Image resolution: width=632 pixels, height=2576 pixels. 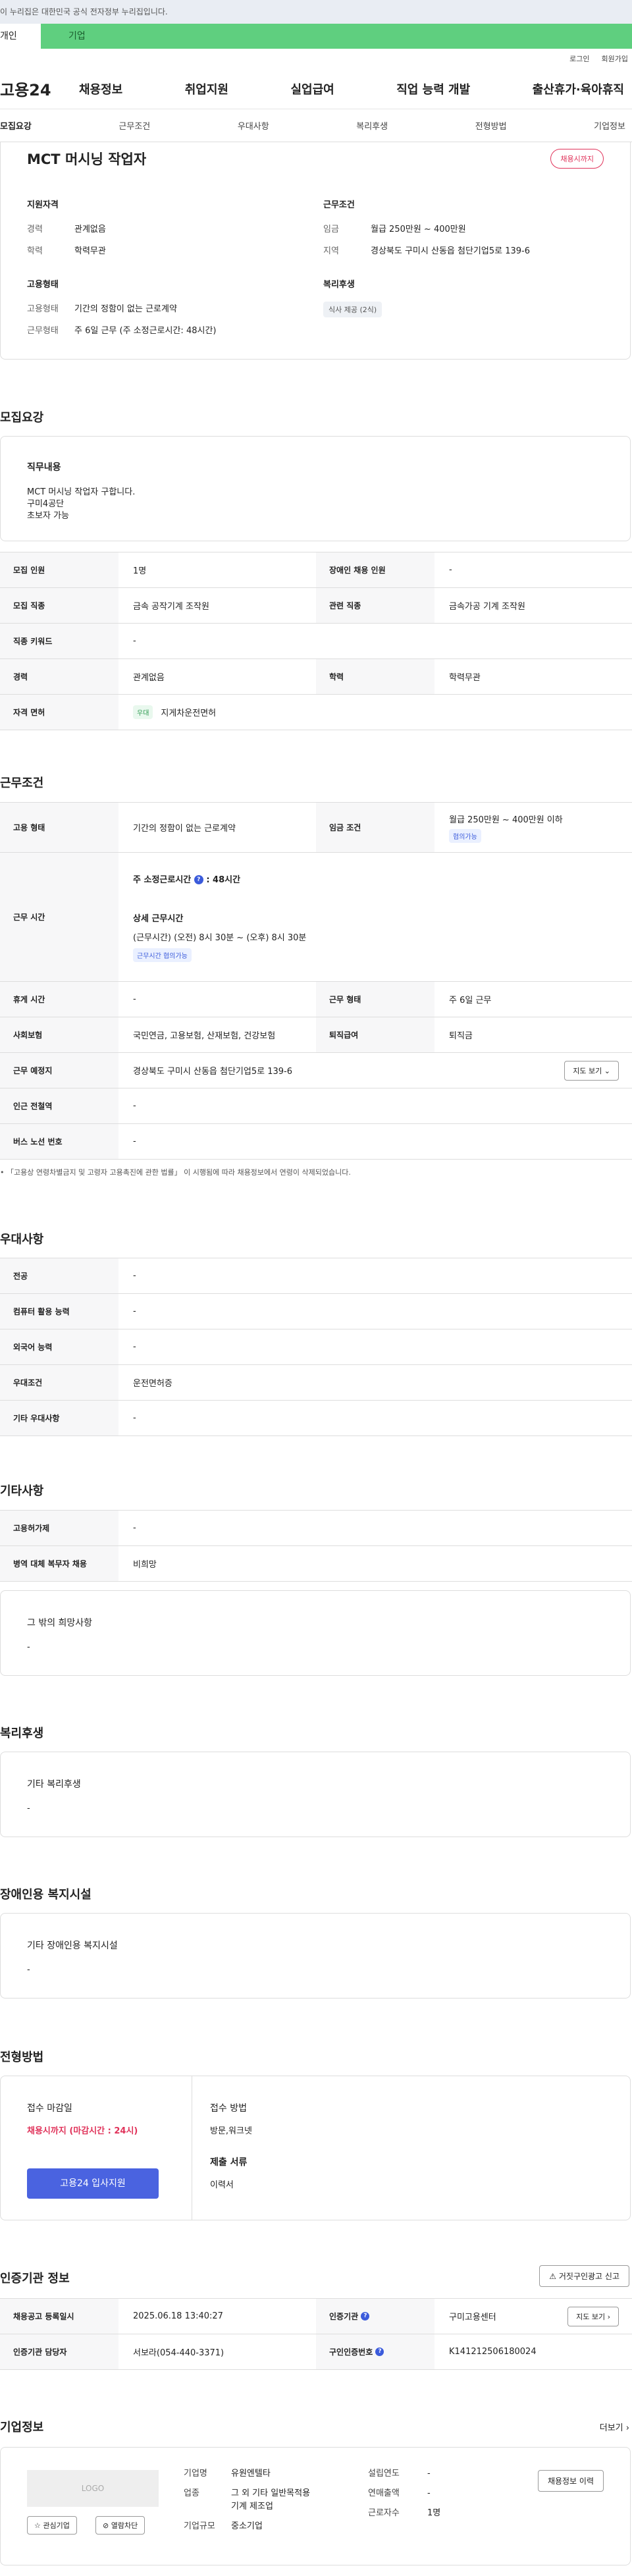 What do you see at coordinates (593, 2316) in the screenshot?
I see `agency-map-button: 지도 보기 ›` at bounding box center [593, 2316].